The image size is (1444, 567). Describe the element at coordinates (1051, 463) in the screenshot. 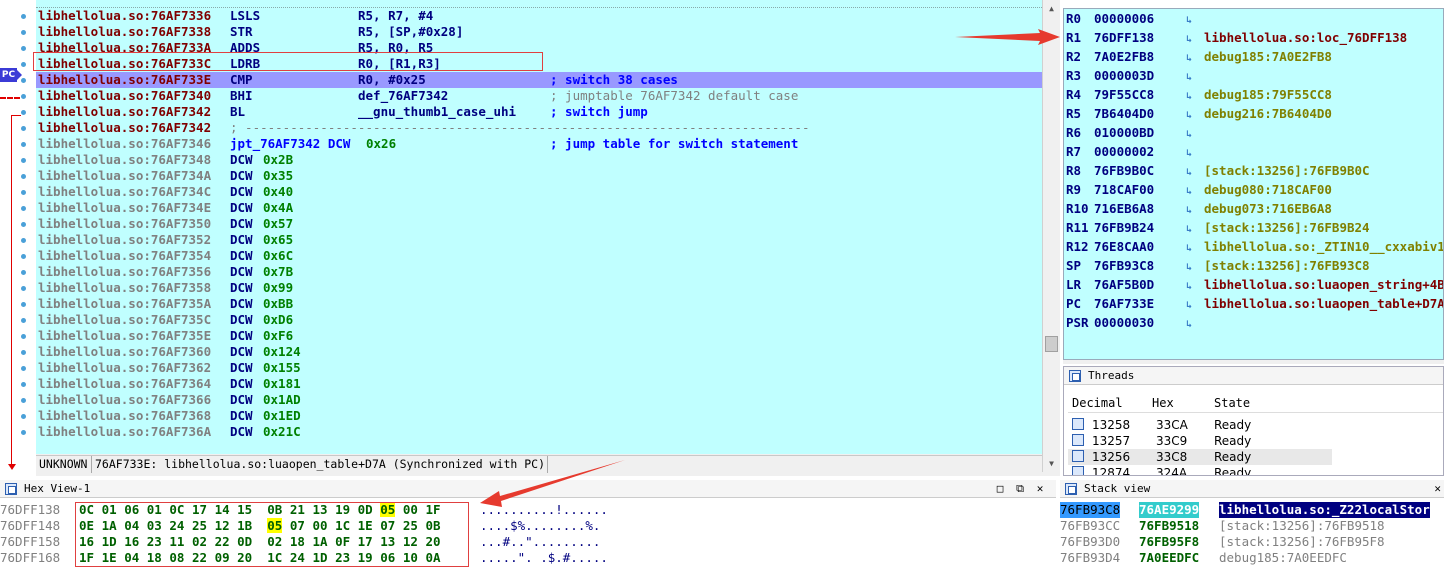

I see `scroll-down-icon: ▼` at that location.